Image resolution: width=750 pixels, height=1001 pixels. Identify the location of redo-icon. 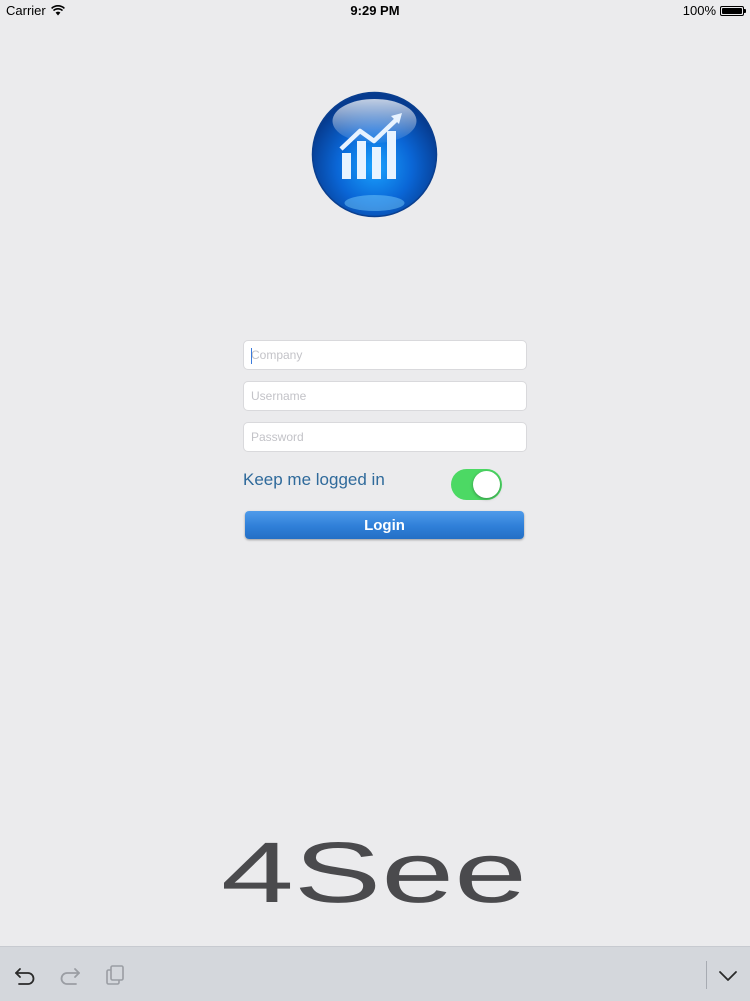
(70, 975).